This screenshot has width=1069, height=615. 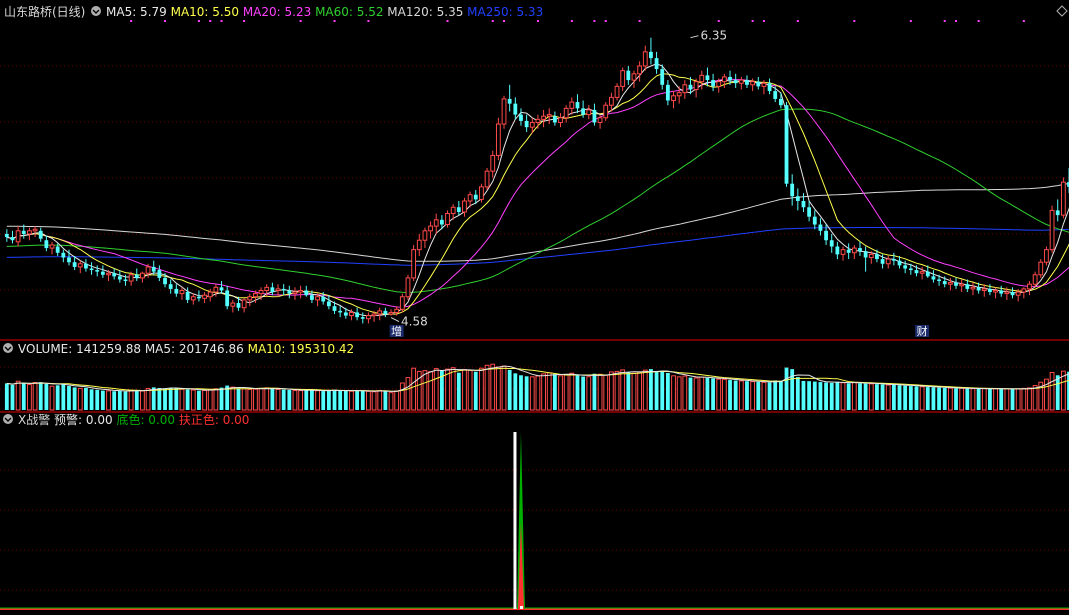 What do you see at coordinates (96, 11) in the screenshot?
I see `pane-toggle-icon` at bounding box center [96, 11].